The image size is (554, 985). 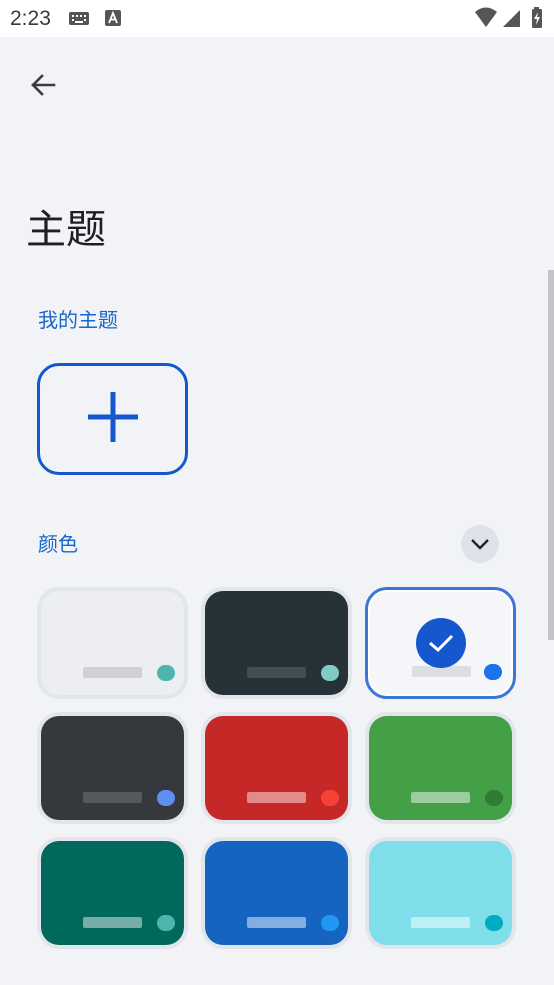 What do you see at coordinates (277, 18) in the screenshot?
I see `status-bar: 2:23` at bounding box center [277, 18].